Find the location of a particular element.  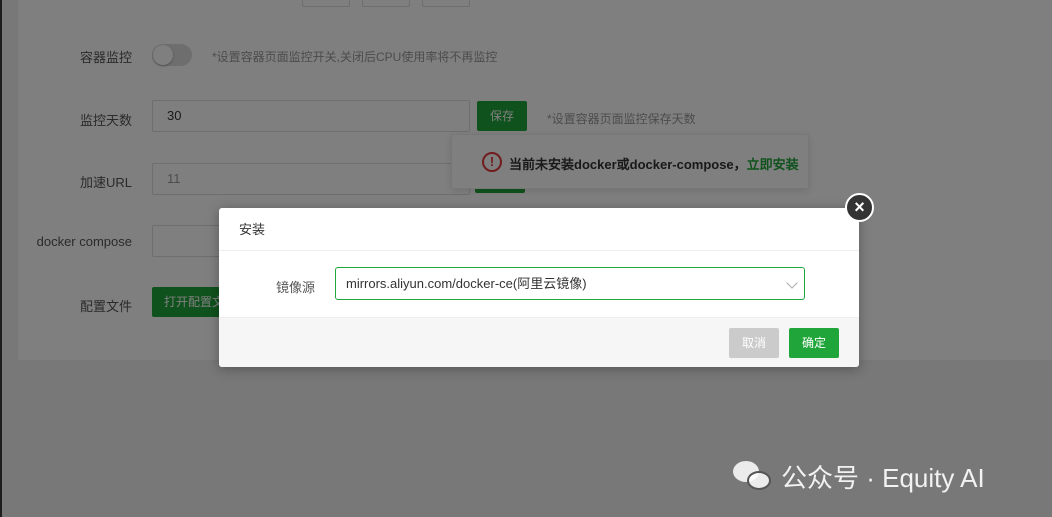

watermark: 公众号 · Equity AI is located at coordinates (859, 476).